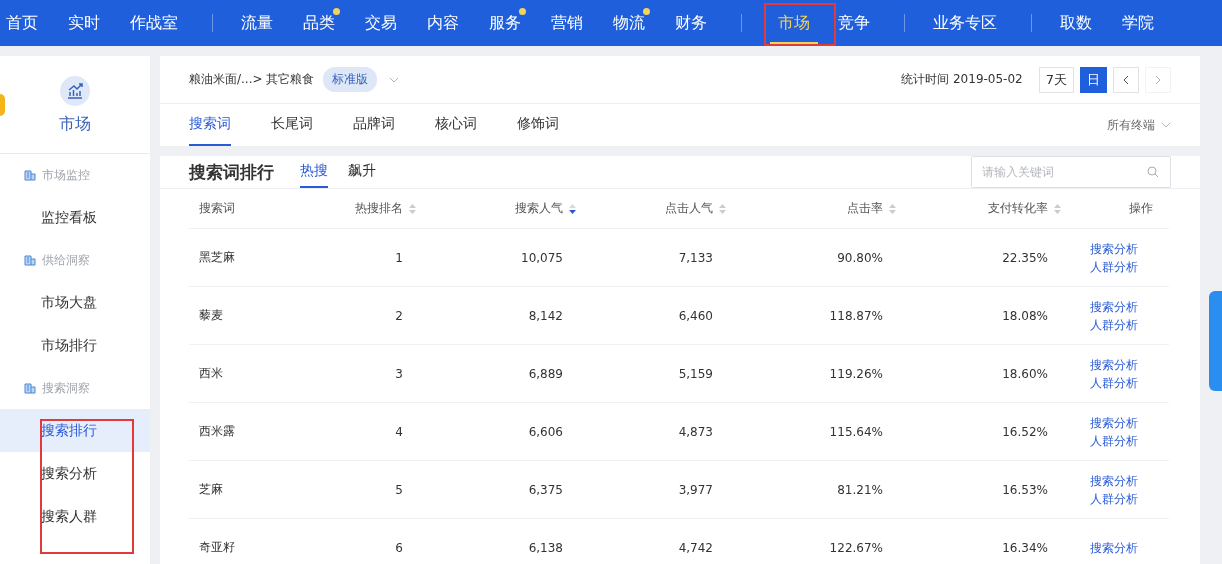 The height and width of the screenshot is (564, 1222). I want to click on chevron-left-icon, so click(1126, 79).